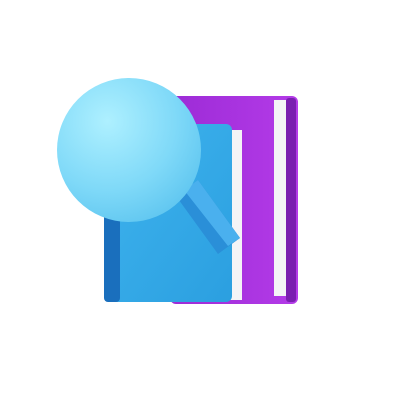  Describe the element at coordinates (291, 200) in the screenshot. I see `back-book-edge` at that location.